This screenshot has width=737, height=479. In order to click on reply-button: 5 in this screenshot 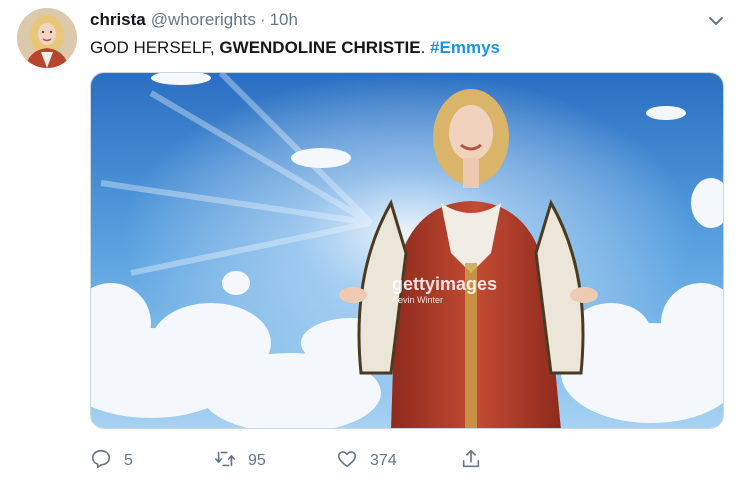, I will do `click(111, 461)`.